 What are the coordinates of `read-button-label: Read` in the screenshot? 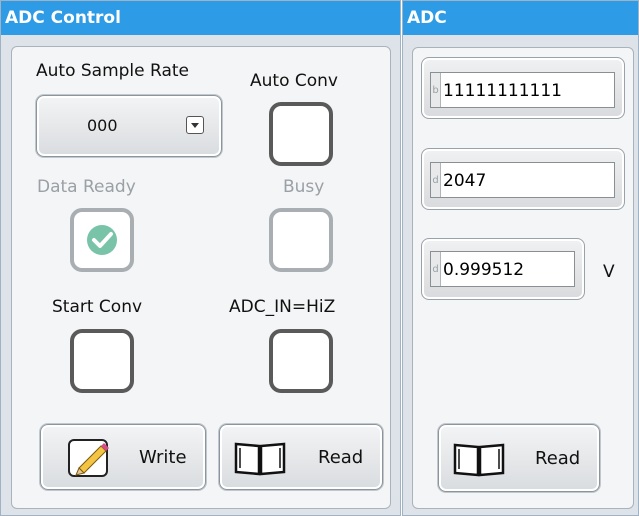 It's located at (341, 457).